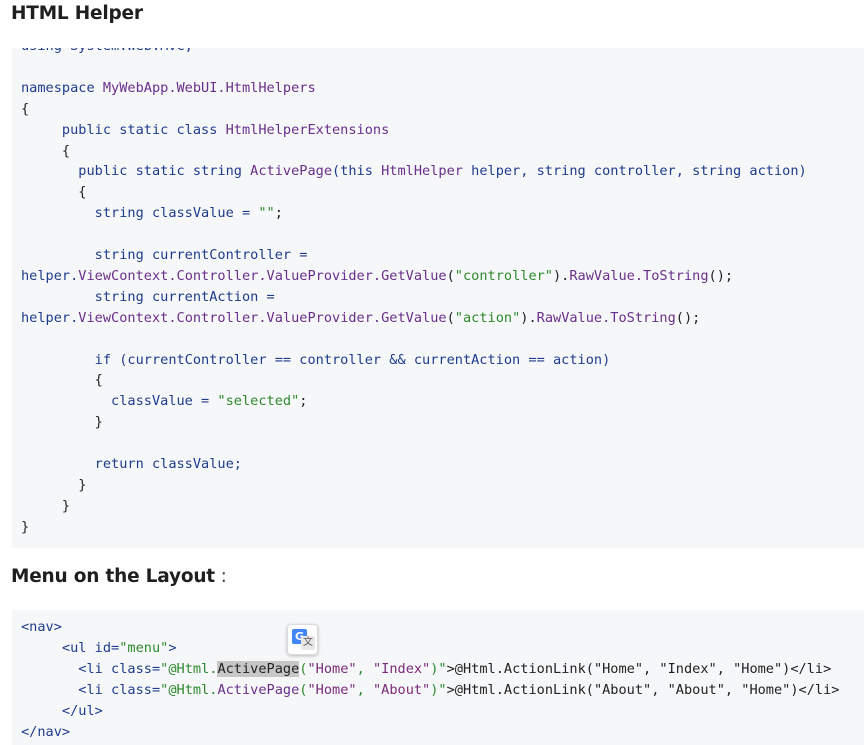 The width and height of the screenshot is (864, 745). What do you see at coordinates (308, 643) in the screenshot?
I see `translate-x-glyph: 文` at bounding box center [308, 643].